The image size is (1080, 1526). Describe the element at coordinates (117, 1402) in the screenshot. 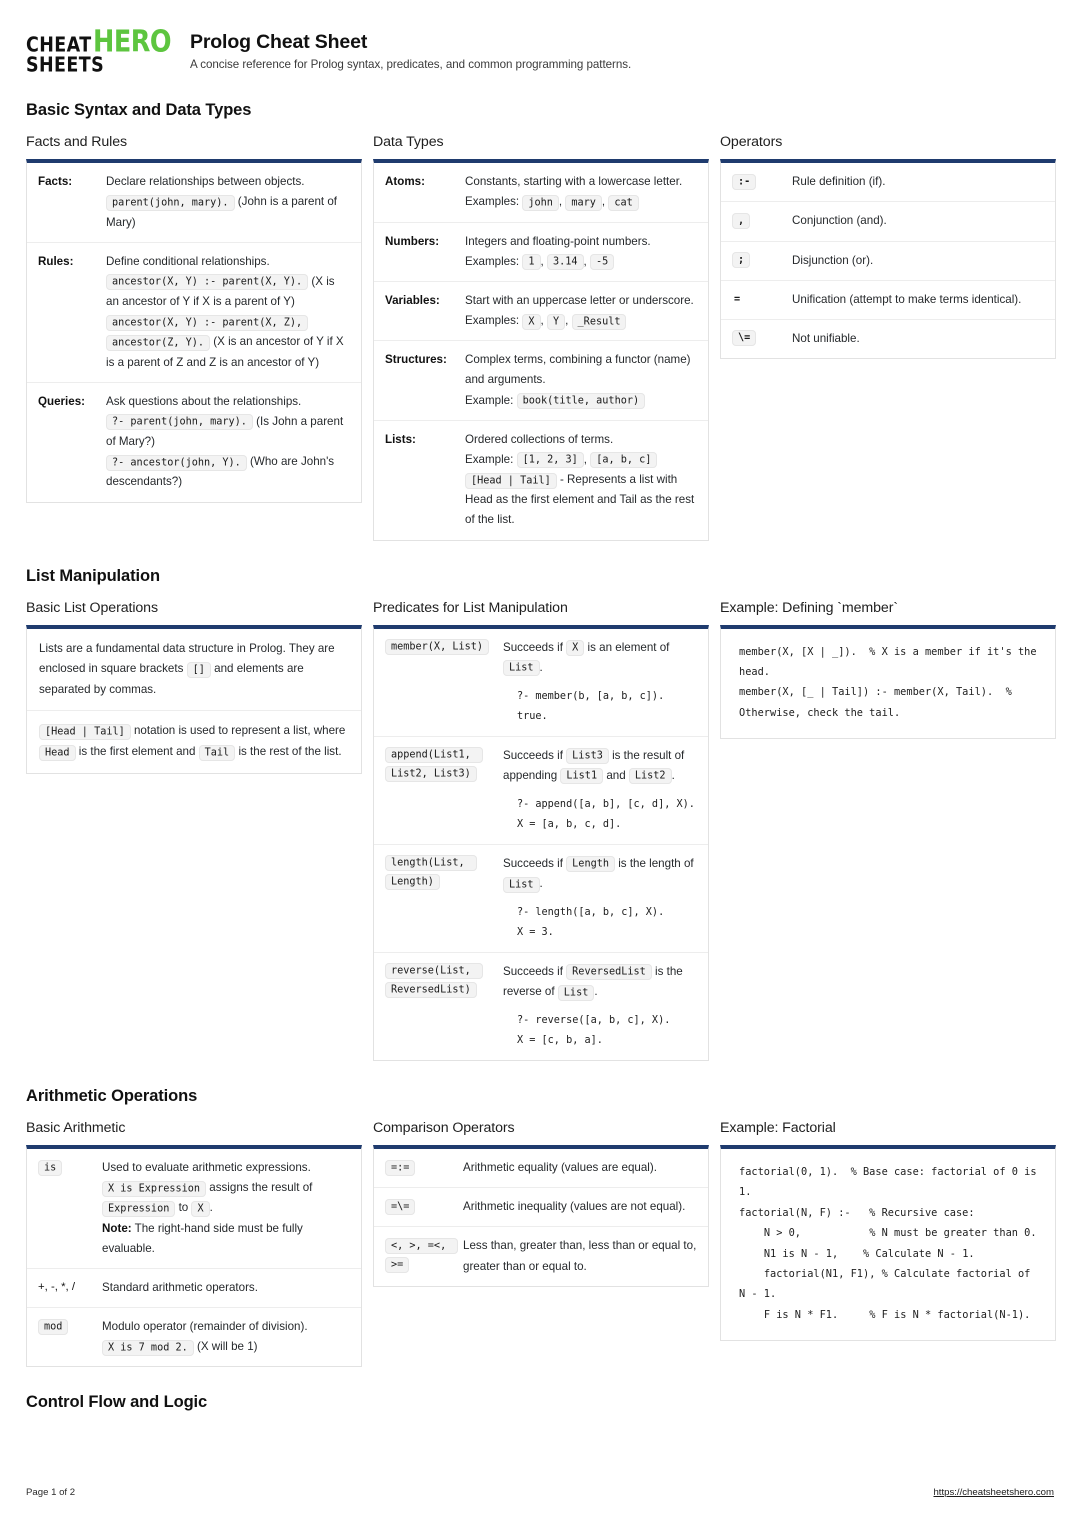

I see `section-heading-control-flow: Control Flow and Logic` at that location.